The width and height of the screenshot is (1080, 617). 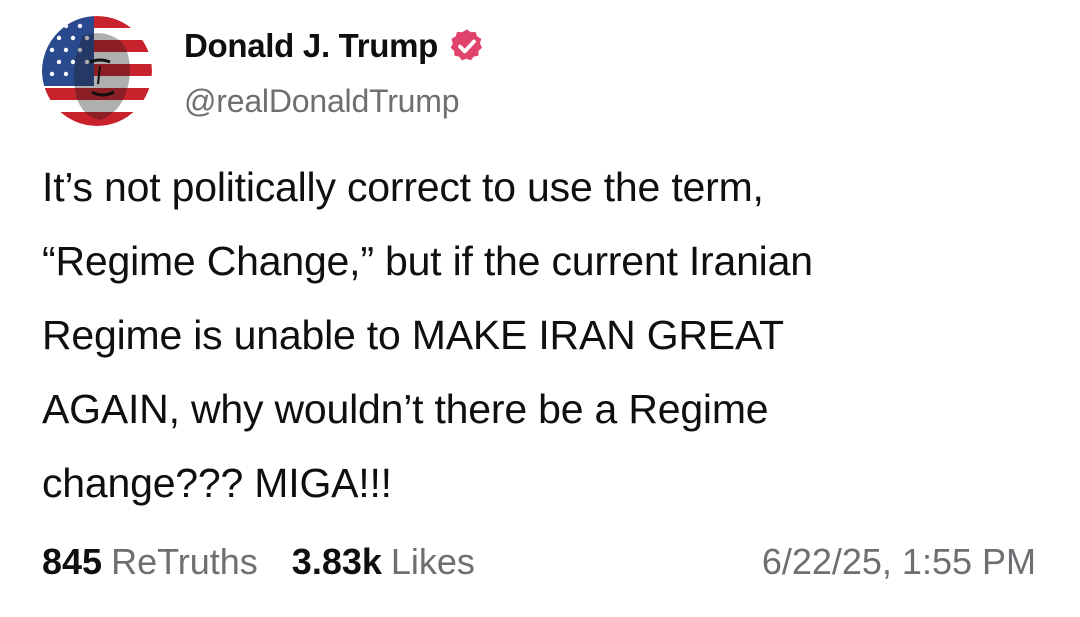 What do you see at coordinates (467, 46) in the screenshot?
I see `verified-badge-icon` at bounding box center [467, 46].